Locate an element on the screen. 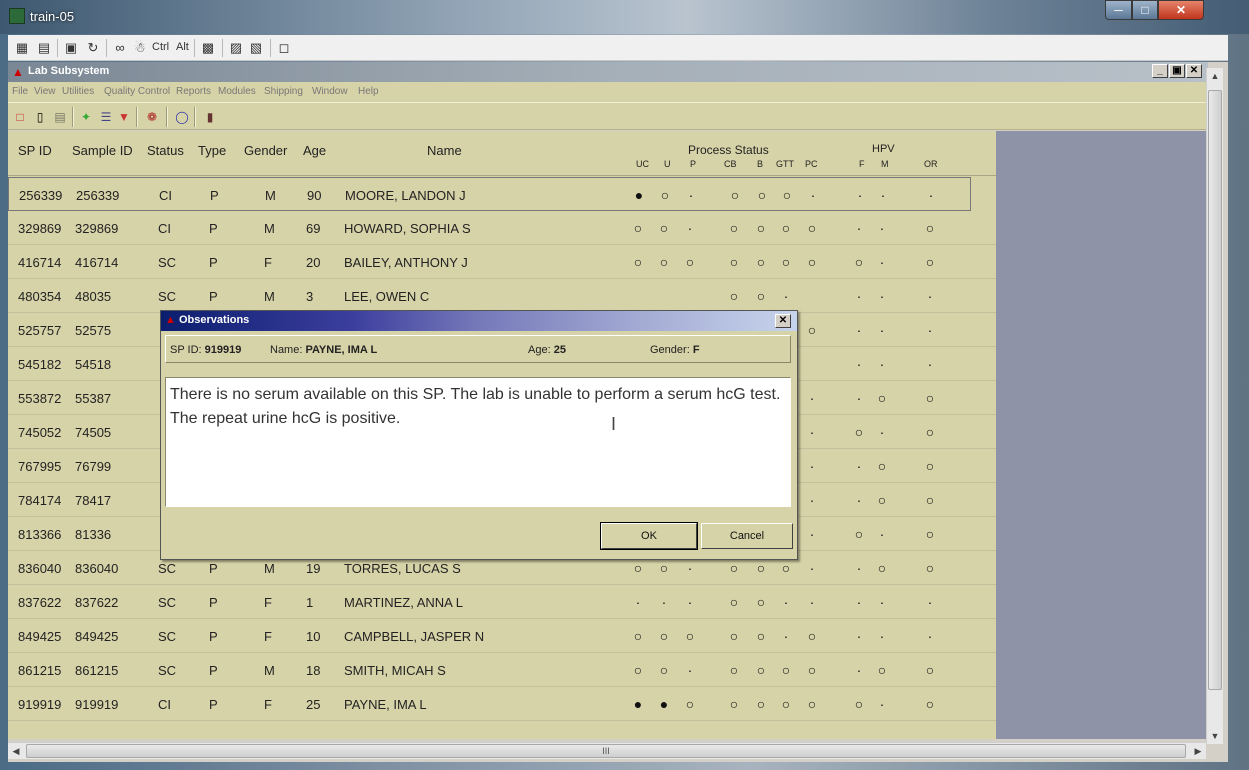 This screenshot has height=770, width=1249. right-panel is located at coordinates (1102, 435).